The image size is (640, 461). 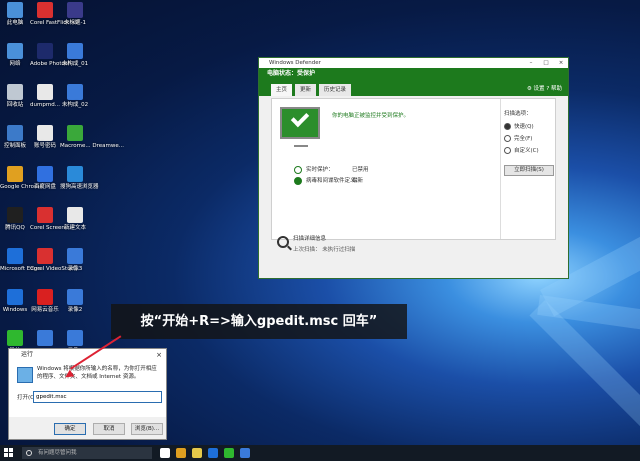 What do you see at coordinates (320, 453) in the screenshot?
I see `taskbar: 有问题尽管问我` at bounding box center [320, 453].